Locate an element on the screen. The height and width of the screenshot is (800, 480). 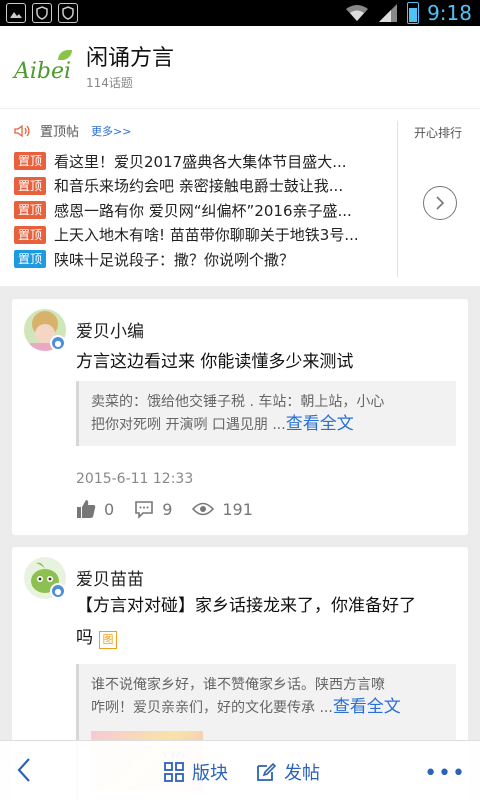
edit-icon is located at coordinates (266, 771).